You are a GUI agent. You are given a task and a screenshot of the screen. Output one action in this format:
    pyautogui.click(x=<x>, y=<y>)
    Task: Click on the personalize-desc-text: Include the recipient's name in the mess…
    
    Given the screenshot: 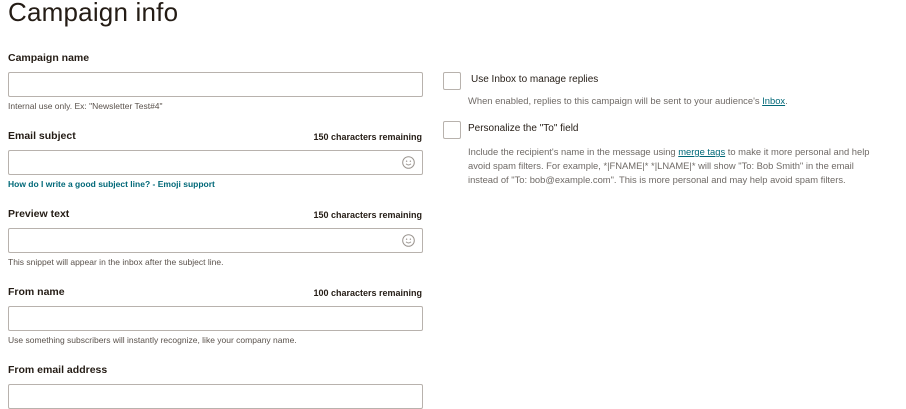 What is the action you would take?
    pyautogui.click(x=573, y=151)
    